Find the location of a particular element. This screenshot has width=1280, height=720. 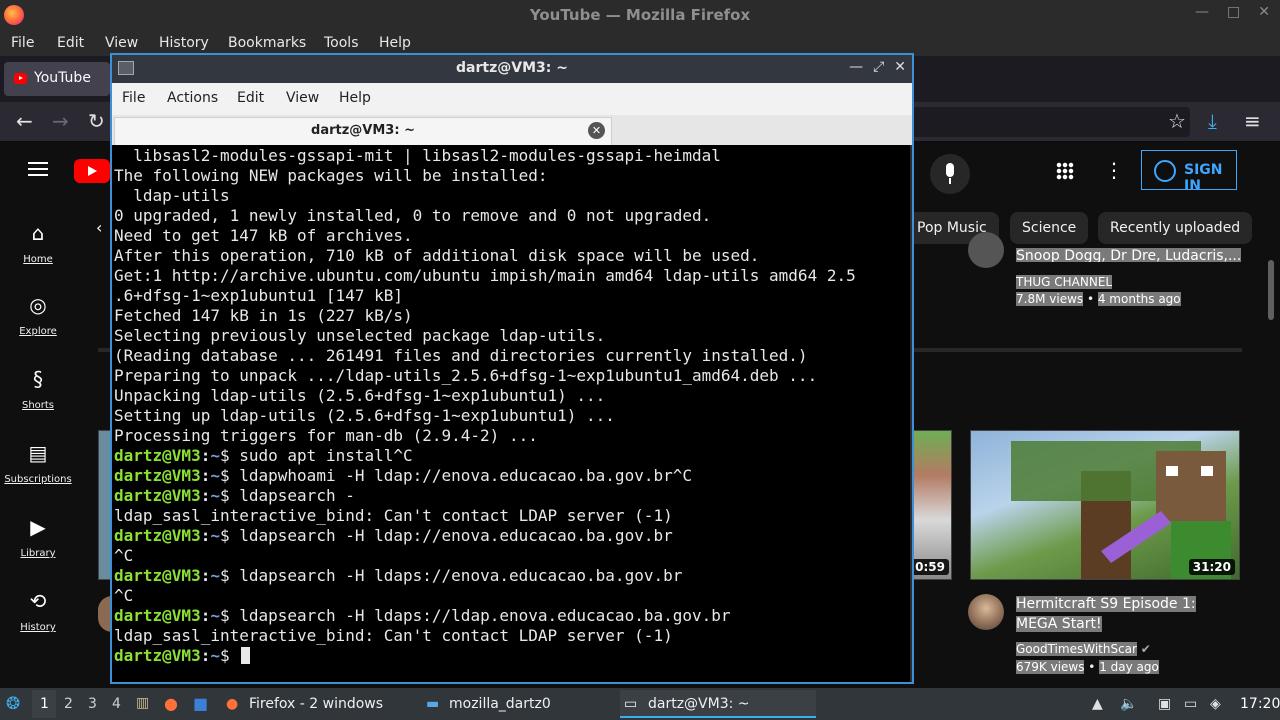

video-title: Hermitcraft S9 Episode 1: MEGA Start! is located at coordinates (1116, 614).